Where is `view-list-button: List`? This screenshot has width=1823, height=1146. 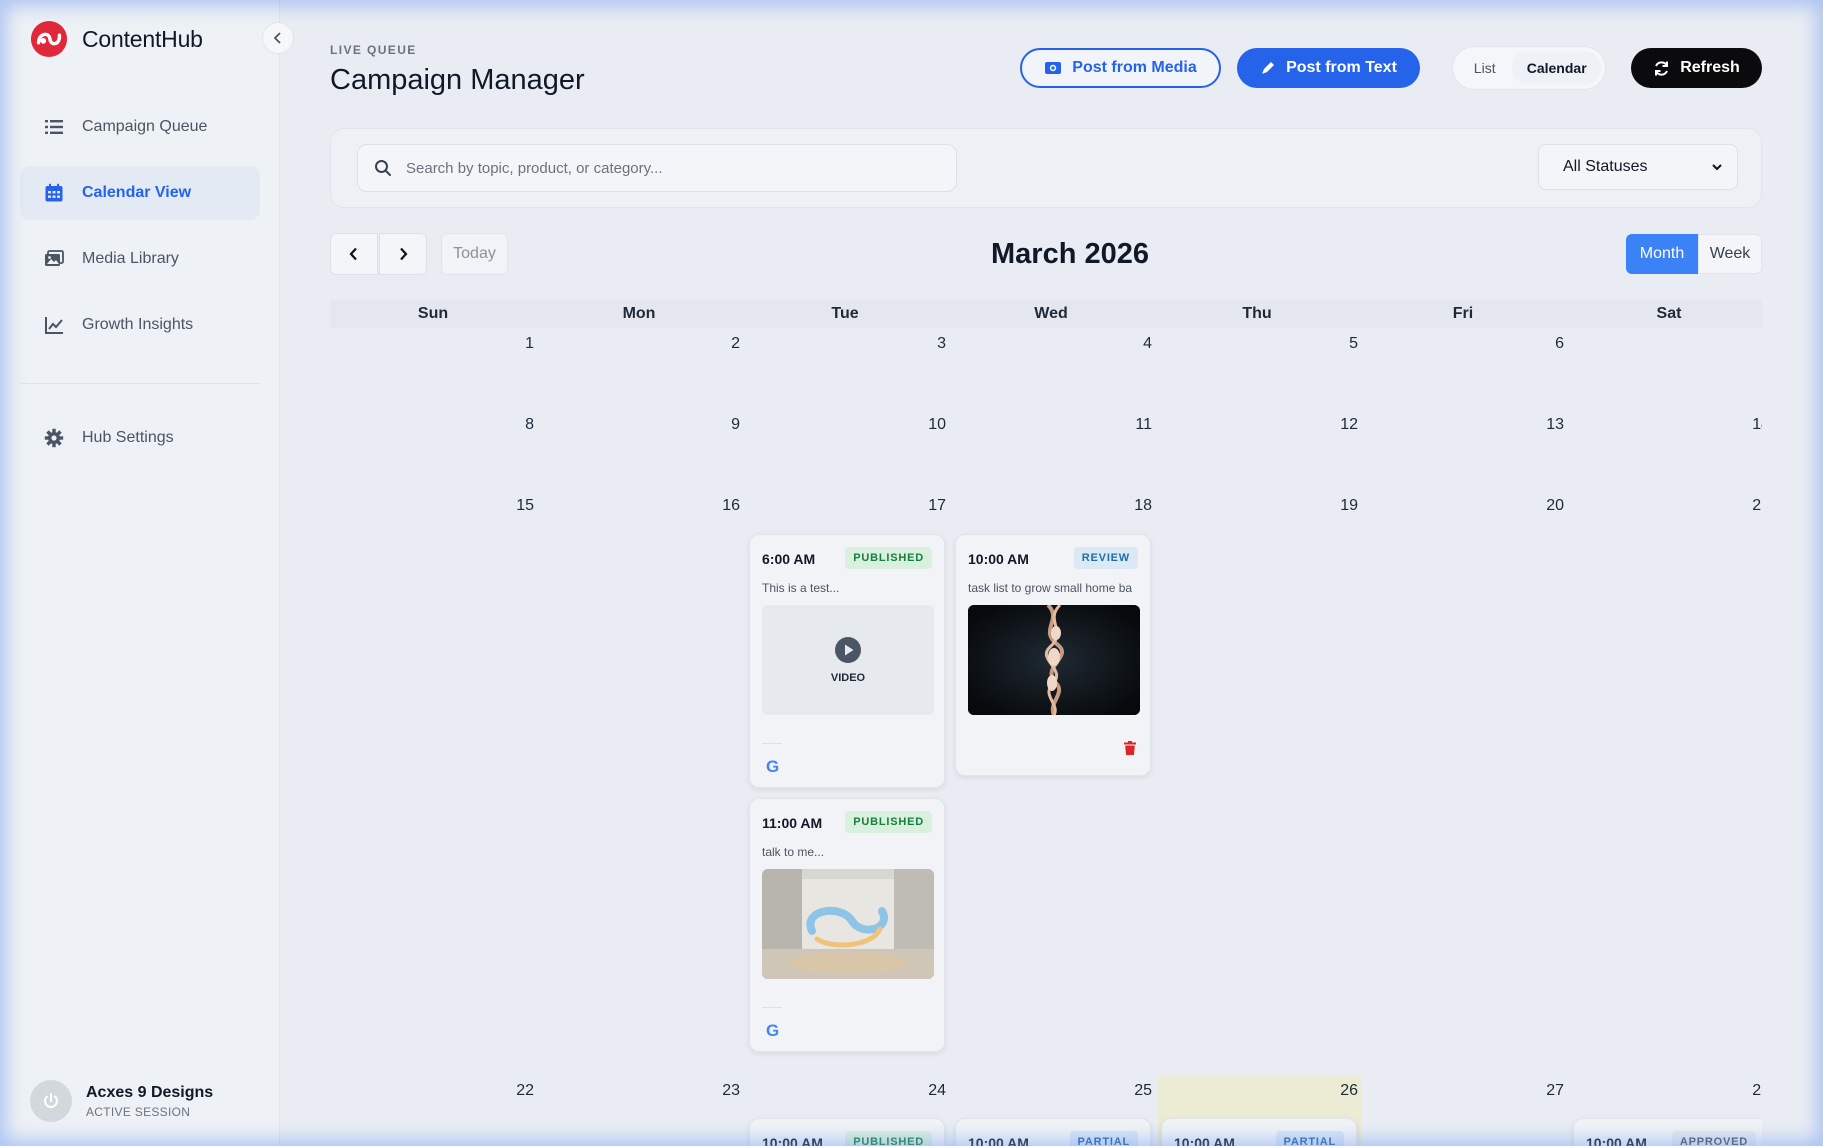 view-list-button: List is located at coordinates (1484, 68).